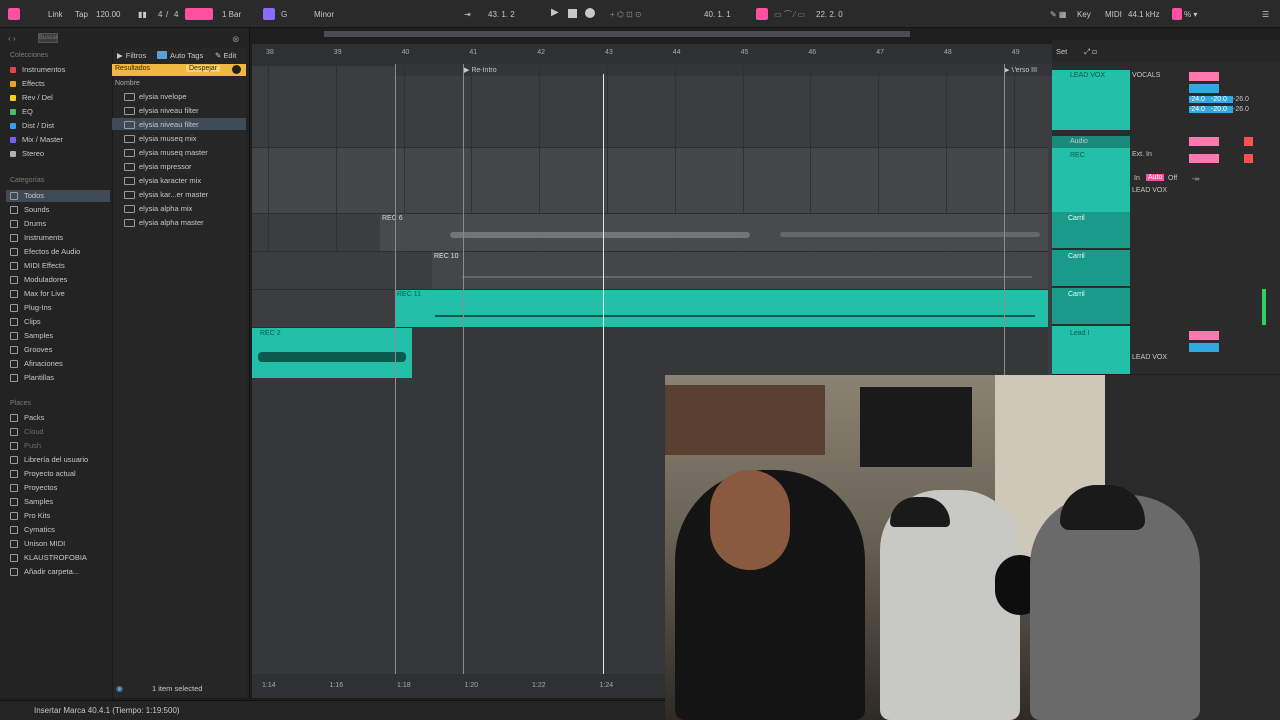  I want to click on preview-toggle-icon, so click(236, 69).